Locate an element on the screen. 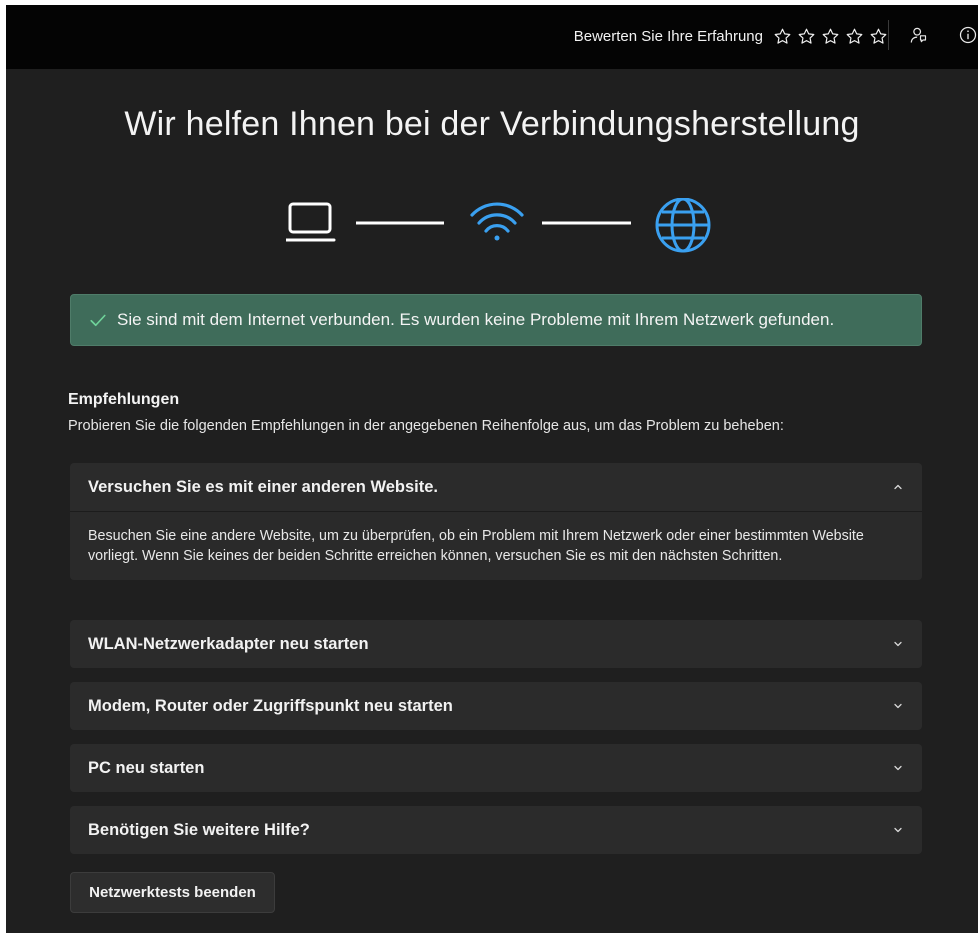  accordion-header: WLAN-Netzwerkadapter neu starten is located at coordinates (496, 644).